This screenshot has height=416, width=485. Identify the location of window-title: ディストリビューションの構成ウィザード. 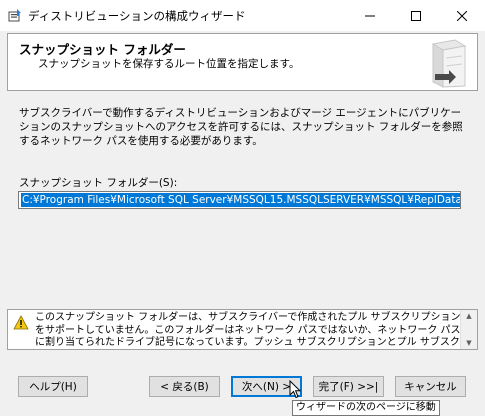
(137, 16).